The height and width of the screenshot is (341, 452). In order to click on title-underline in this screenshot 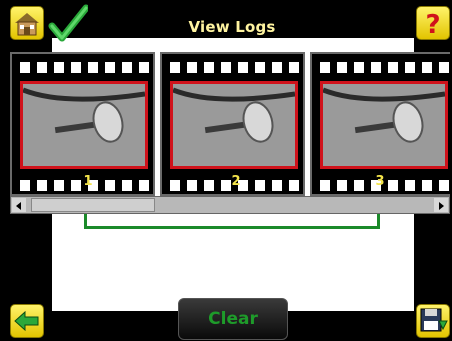, I will do `click(232, 39)`.